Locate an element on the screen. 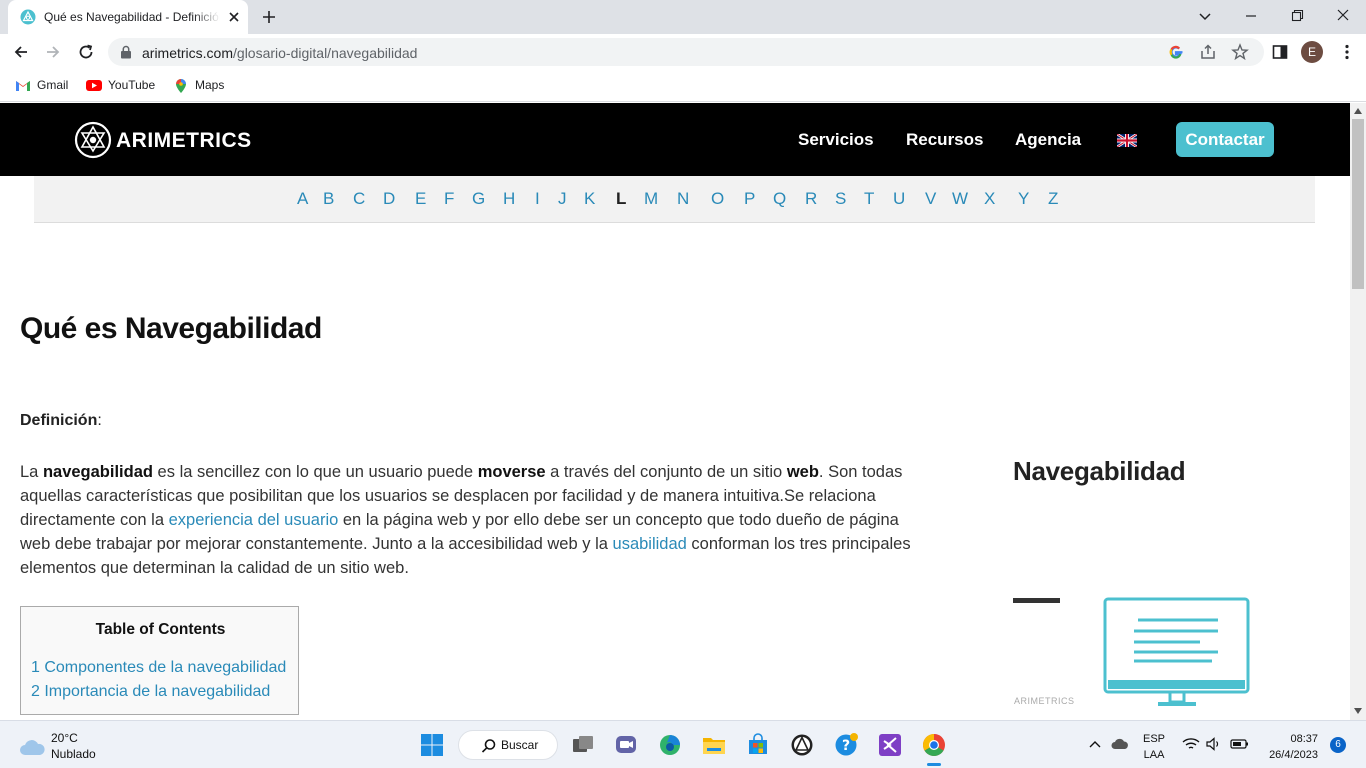 The height and width of the screenshot is (768, 1366). scroll-down-icon is located at coordinates (1358, 711).